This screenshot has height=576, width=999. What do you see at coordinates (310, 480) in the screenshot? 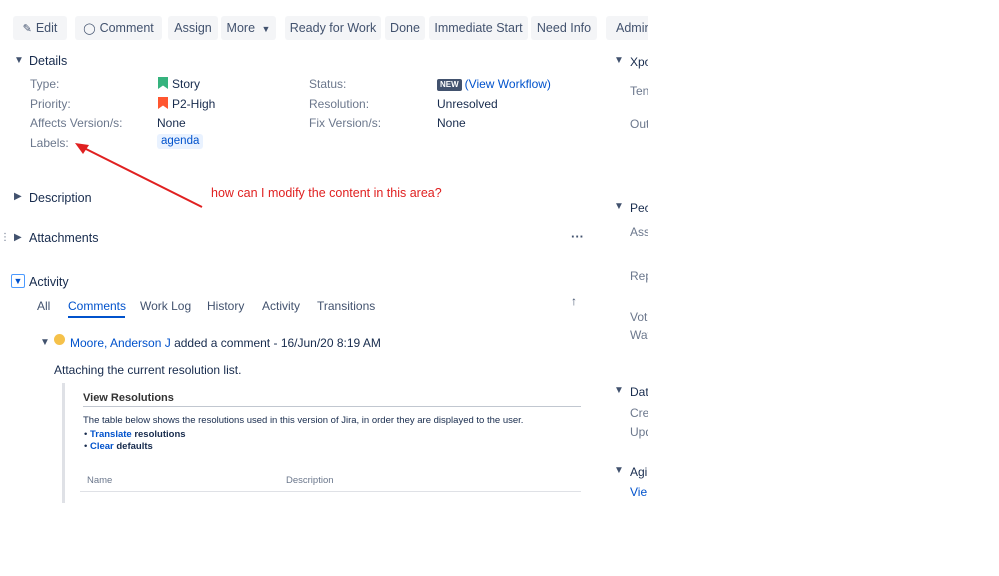
I see `embed-col-description: Description` at bounding box center [310, 480].